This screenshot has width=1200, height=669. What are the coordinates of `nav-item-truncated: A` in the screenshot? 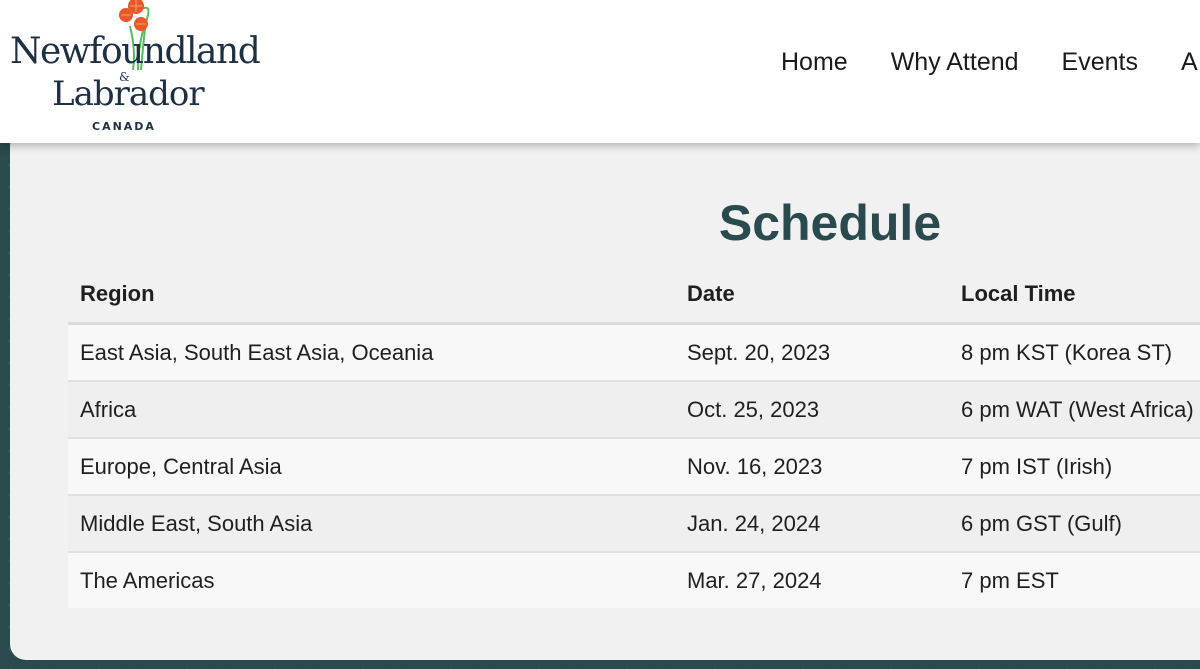 It's located at (1189, 62).